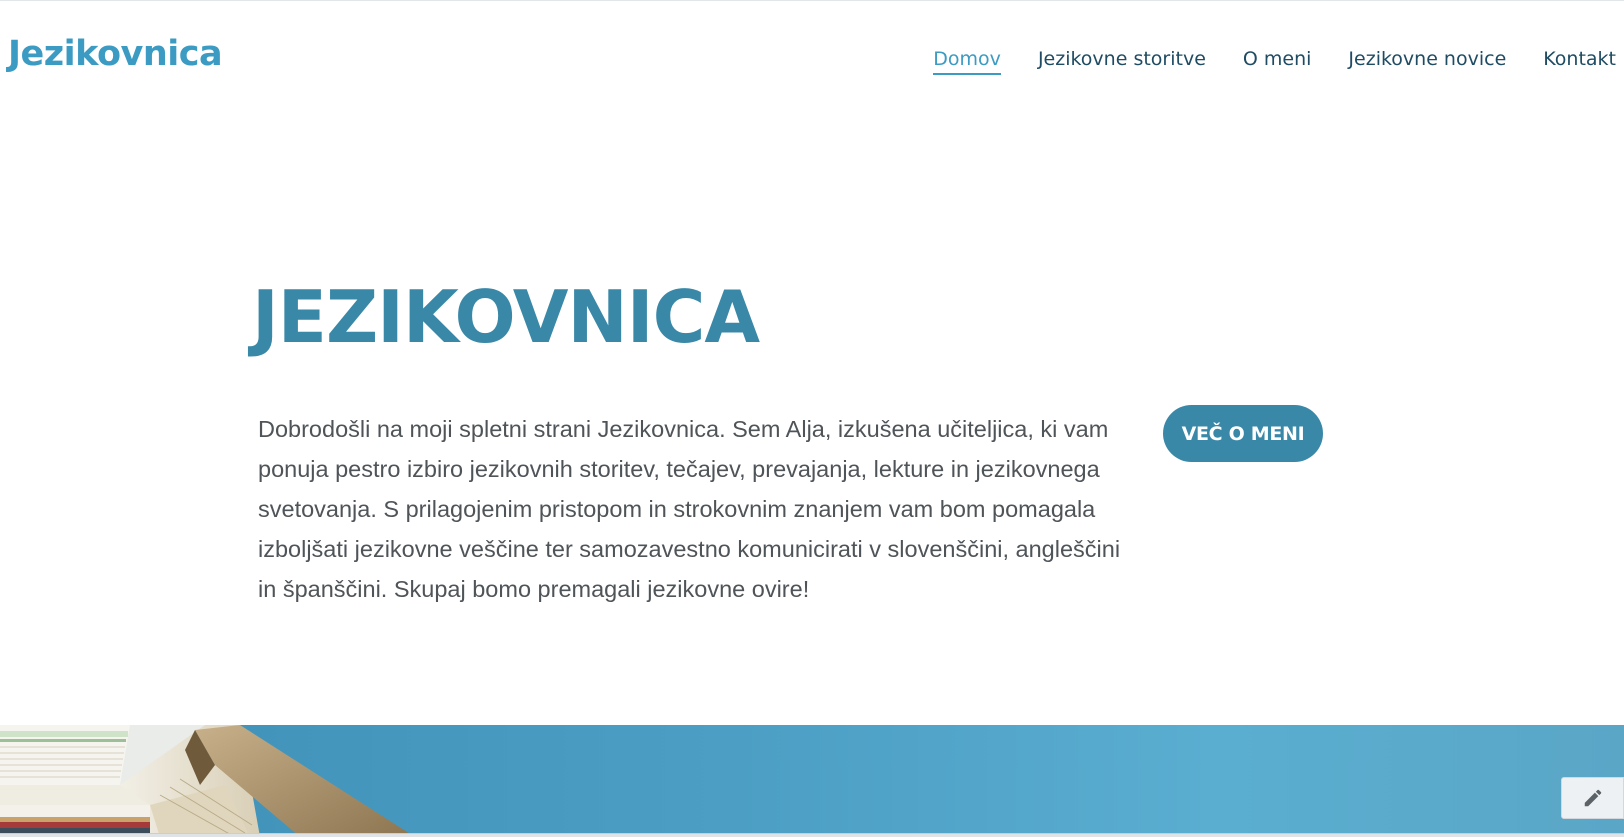 Image resolution: width=1624 pixels, height=837 pixels. I want to click on nav-item-kontakt: Kontakt, so click(1579, 61).